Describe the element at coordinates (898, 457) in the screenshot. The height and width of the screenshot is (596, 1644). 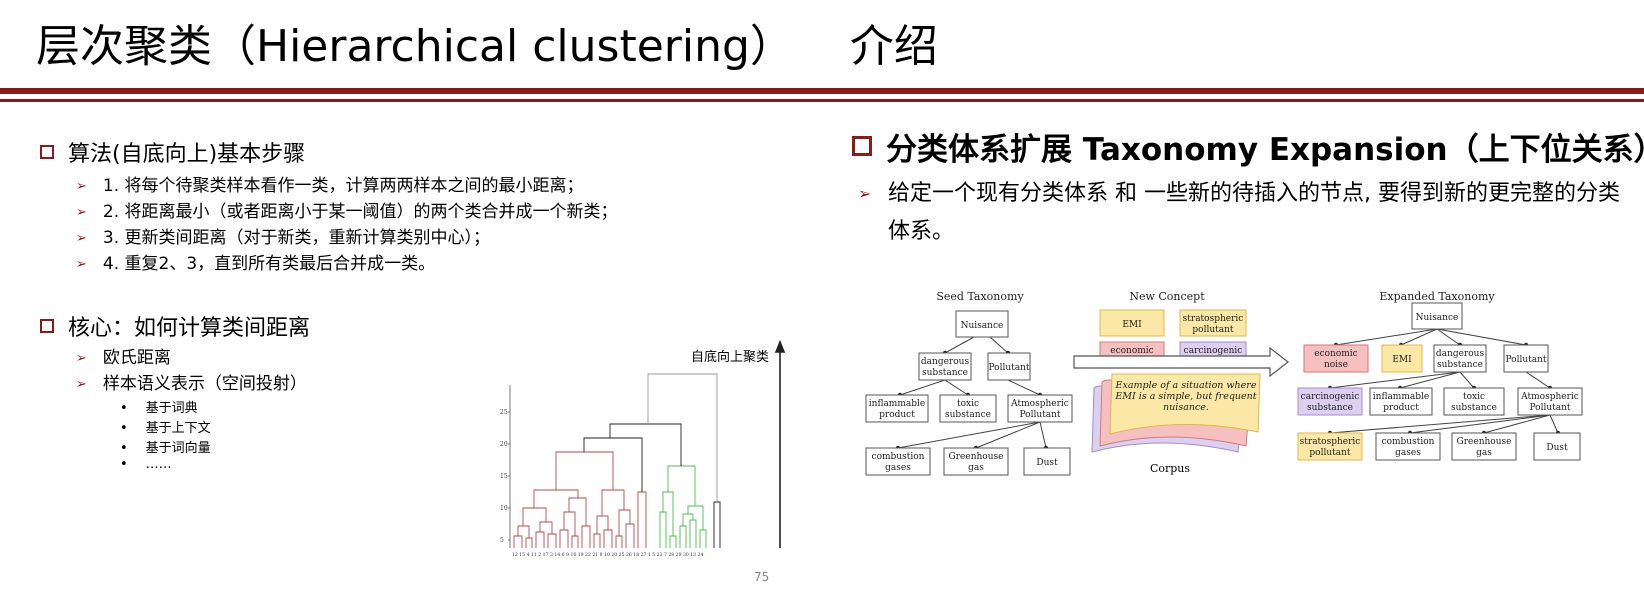
I see `svg-text: combustion` at that location.